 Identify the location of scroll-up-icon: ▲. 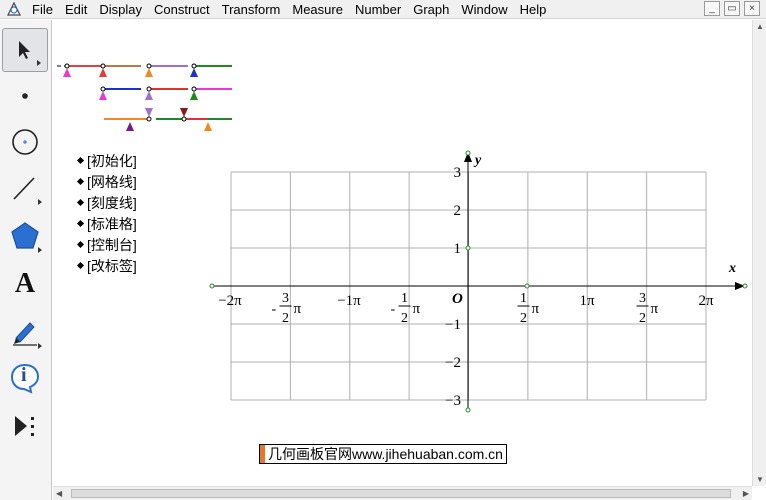
(760, 26).